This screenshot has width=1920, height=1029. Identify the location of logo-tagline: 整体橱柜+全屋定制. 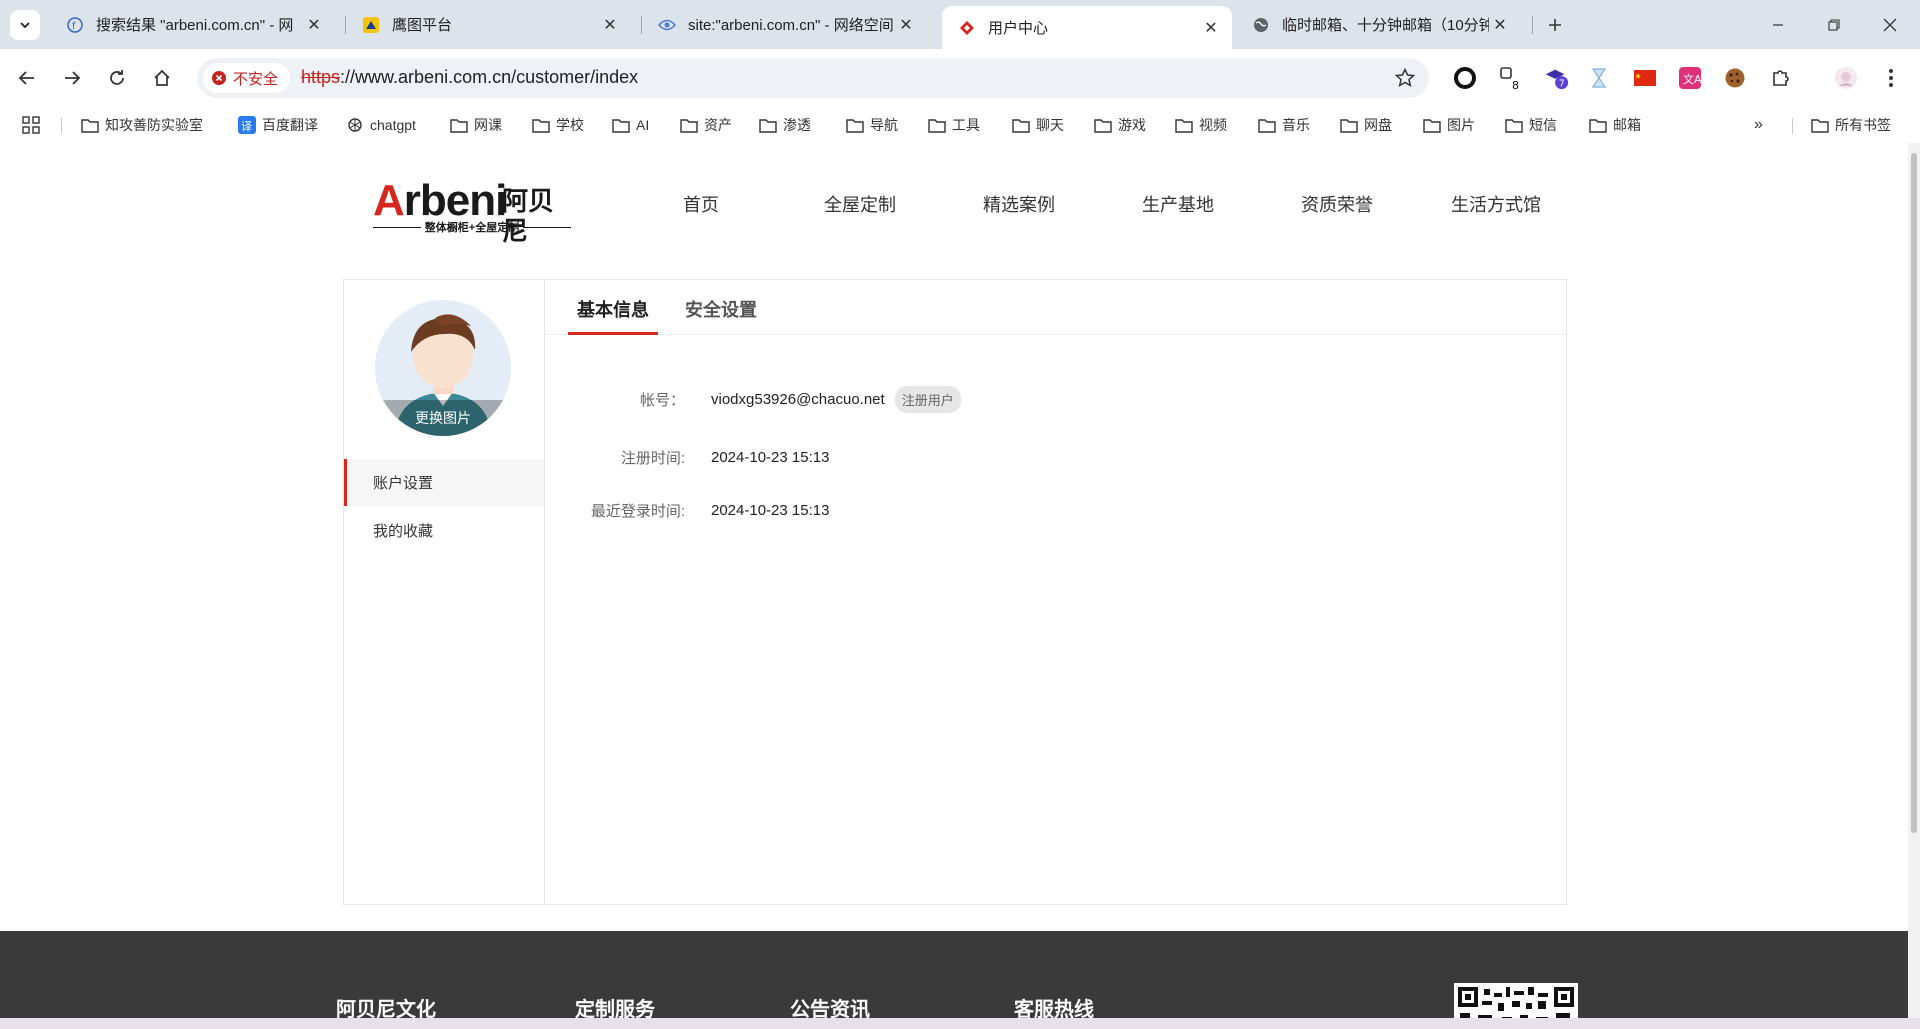
(472, 227).